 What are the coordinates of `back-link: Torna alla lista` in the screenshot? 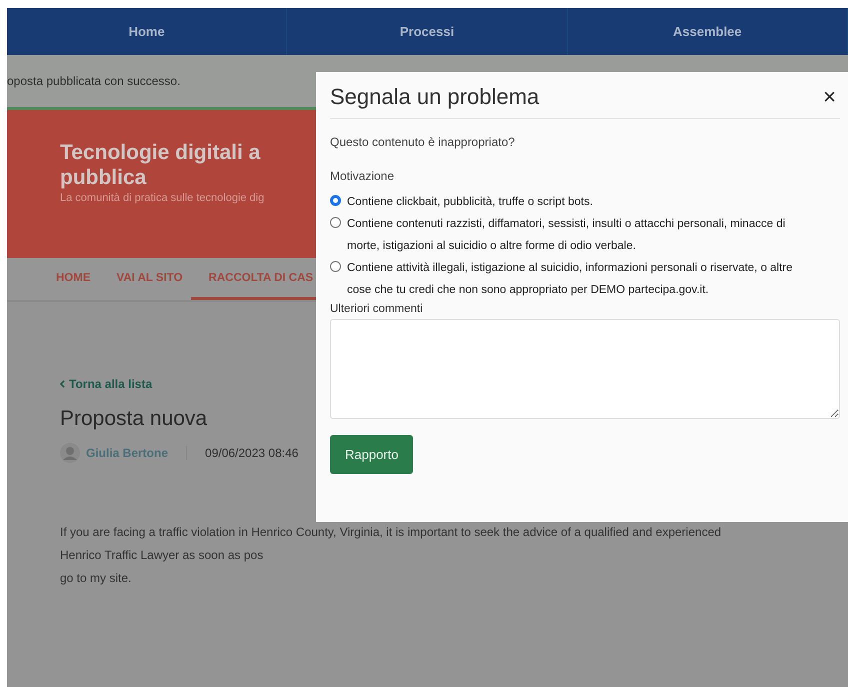 It's located at (110, 384).